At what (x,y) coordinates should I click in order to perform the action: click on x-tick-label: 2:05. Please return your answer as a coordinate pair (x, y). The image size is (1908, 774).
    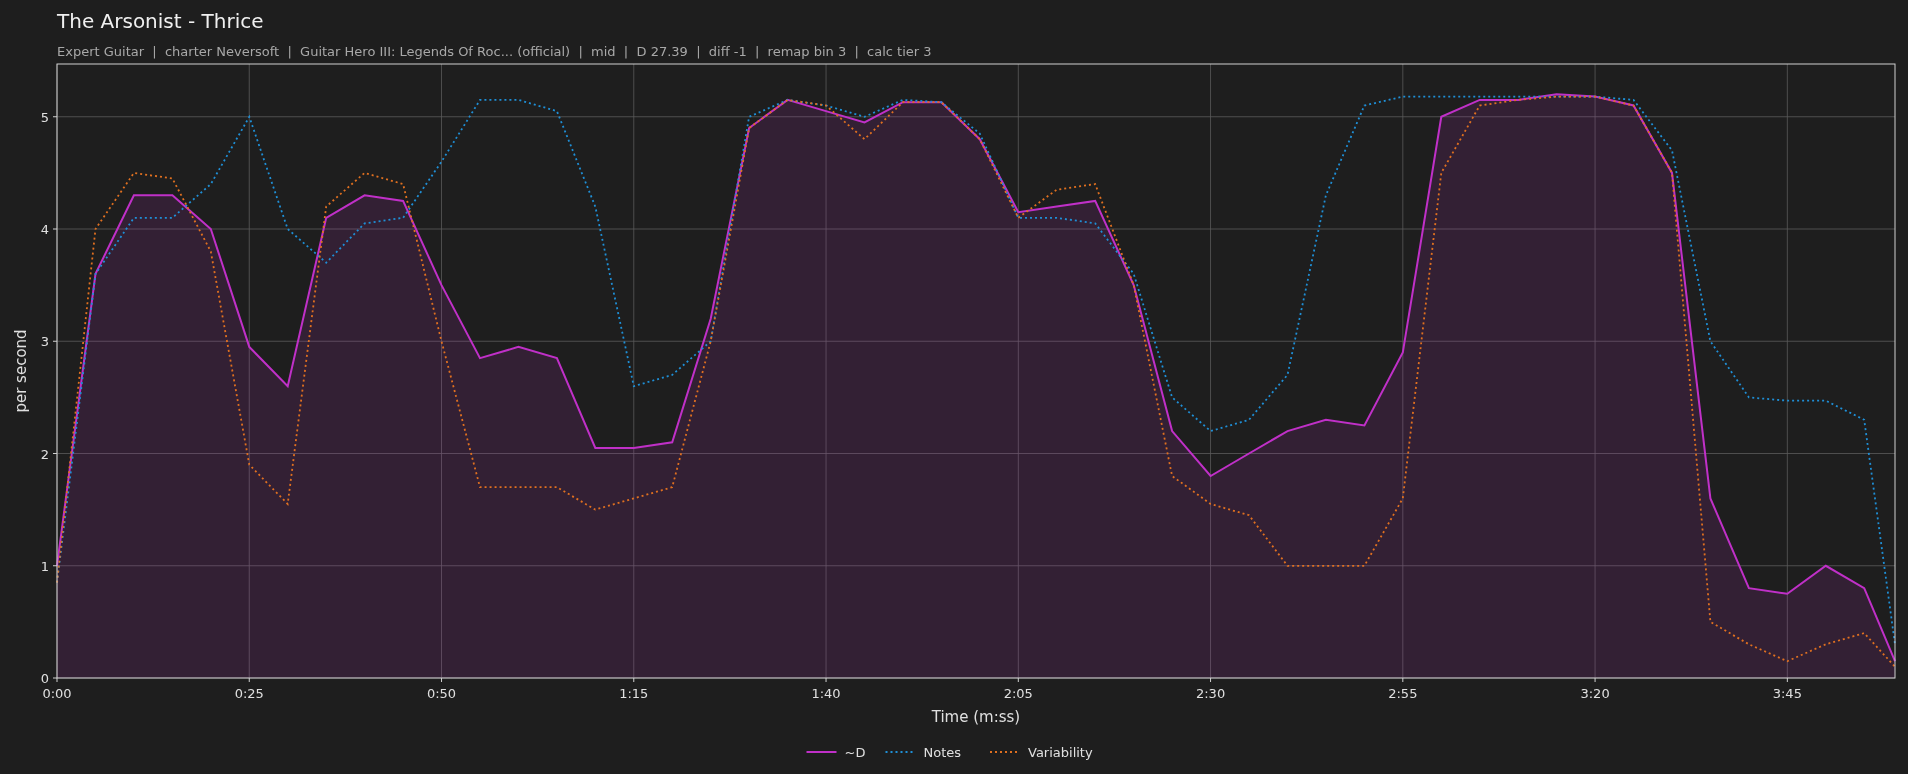
    Looking at the image, I should click on (1018, 693).